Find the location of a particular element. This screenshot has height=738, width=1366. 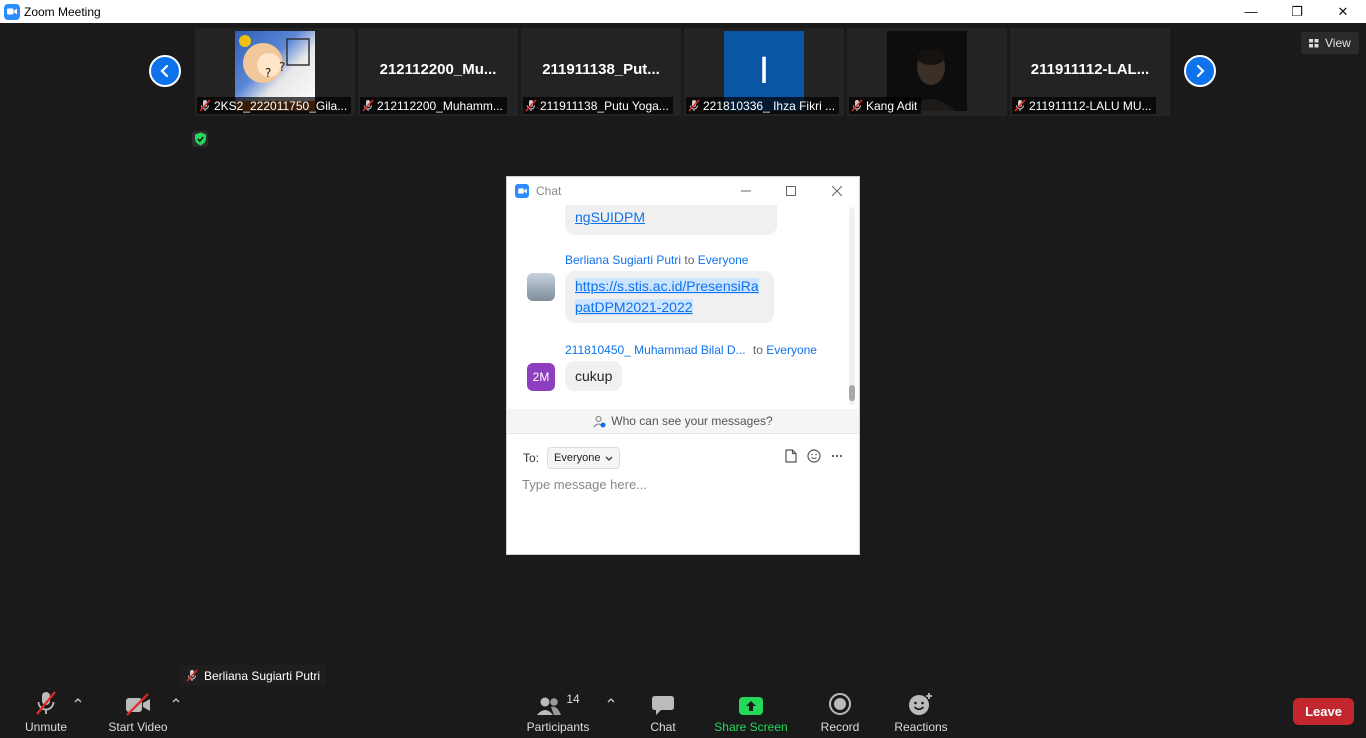

restore-icon: ❐ is located at coordinates (1297, 11).